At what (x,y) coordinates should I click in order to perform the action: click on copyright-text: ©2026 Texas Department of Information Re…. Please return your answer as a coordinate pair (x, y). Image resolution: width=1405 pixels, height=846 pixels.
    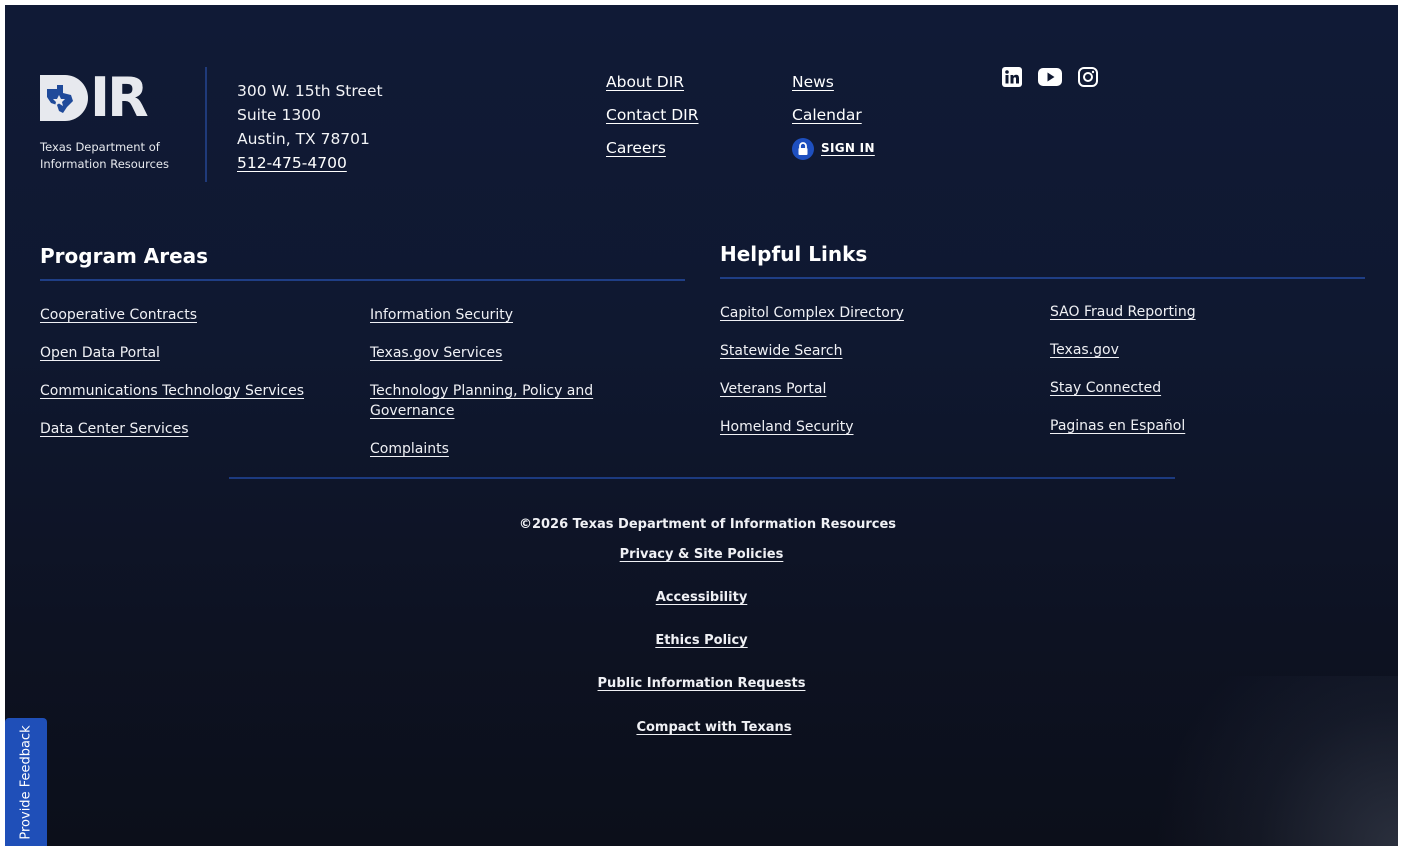
    Looking at the image, I should click on (707, 524).